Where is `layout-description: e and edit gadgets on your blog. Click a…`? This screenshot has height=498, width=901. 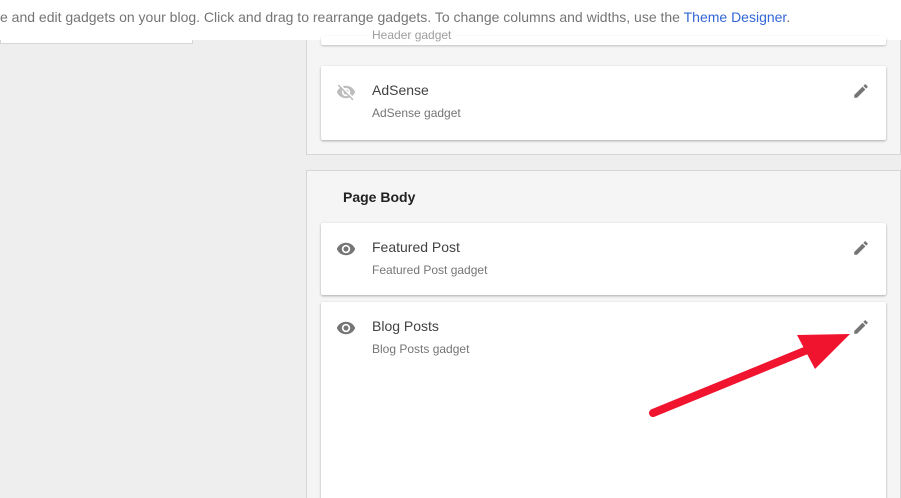
layout-description: e and edit gadgets on your blog. Click a… is located at coordinates (395, 17).